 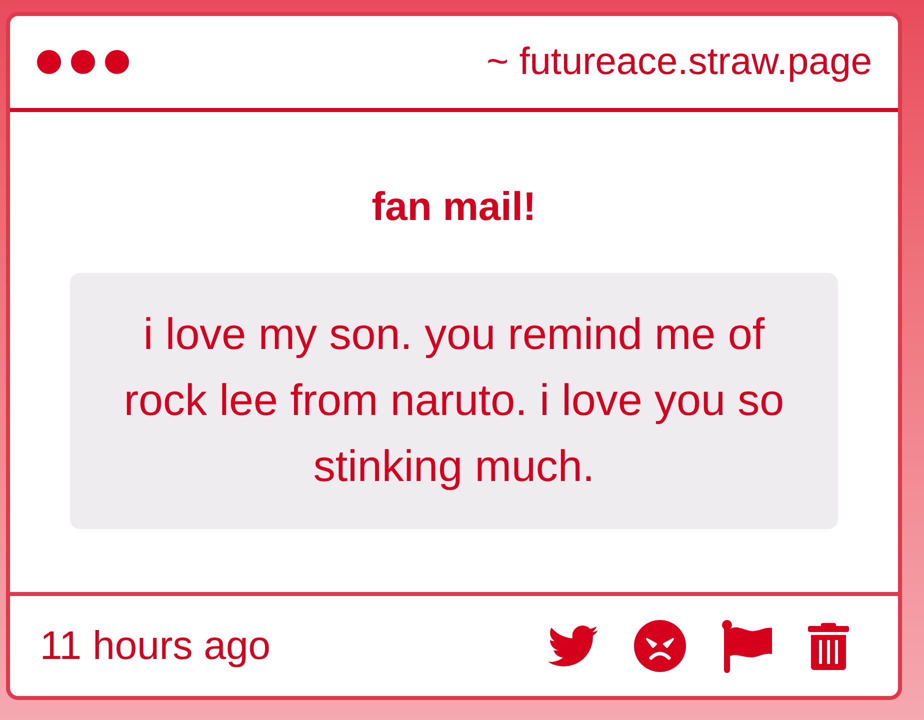 What do you see at coordinates (454, 207) in the screenshot?
I see `message-title: fan mail!` at bounding box center [454, 207].